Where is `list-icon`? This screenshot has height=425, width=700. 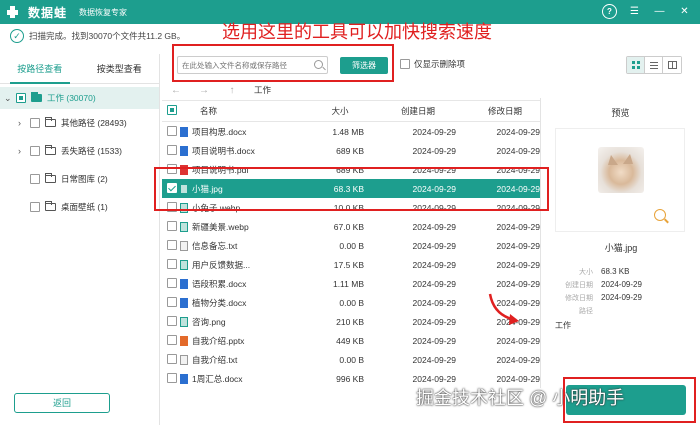
list-icon is located at coordinates (653, 65).